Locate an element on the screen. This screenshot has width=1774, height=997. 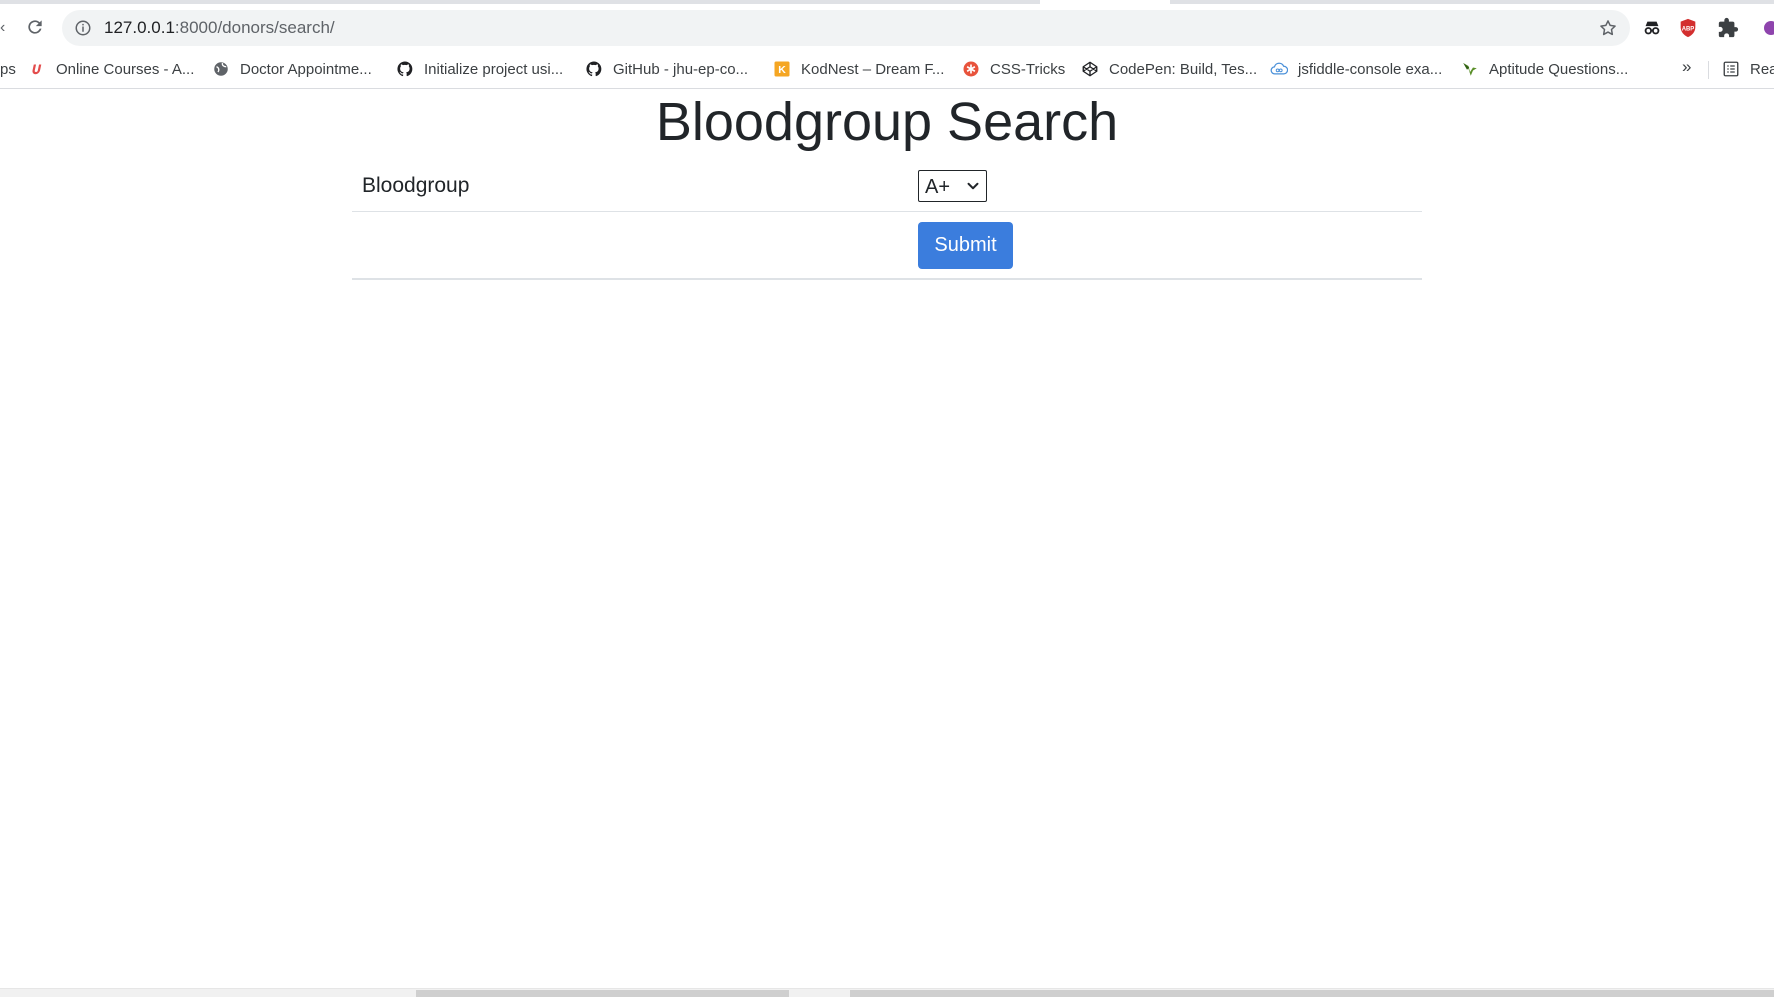
bloodgroup-selected-value: A+ is located at coordinates (938, 187).